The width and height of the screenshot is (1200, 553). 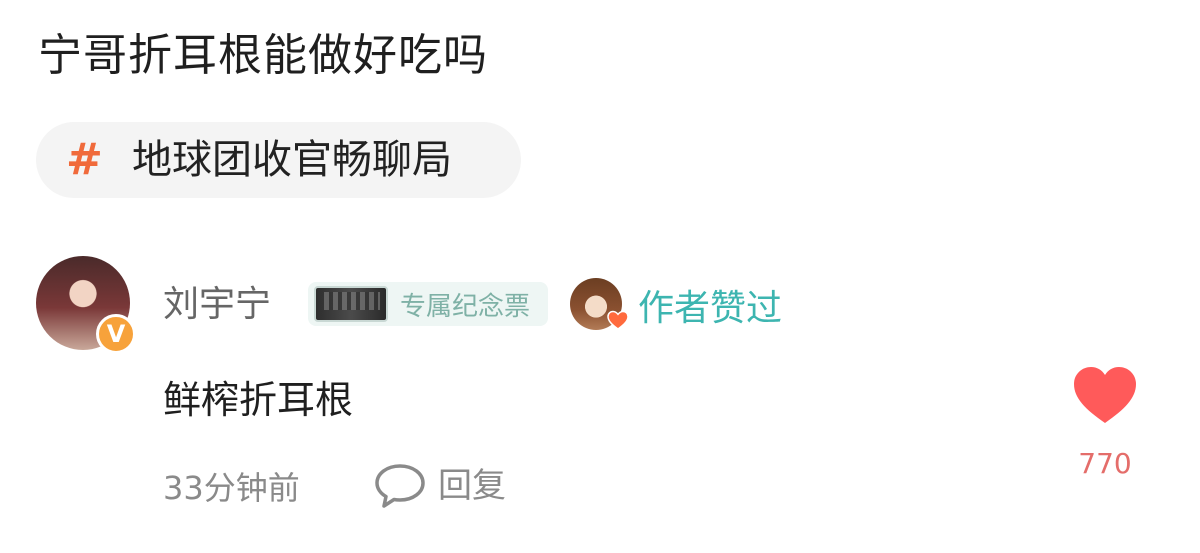 What do you see at coordinates (599, 306) in the screenshot?
I see `author-liked-avatar-wrap` at bounding box center [599, 306].